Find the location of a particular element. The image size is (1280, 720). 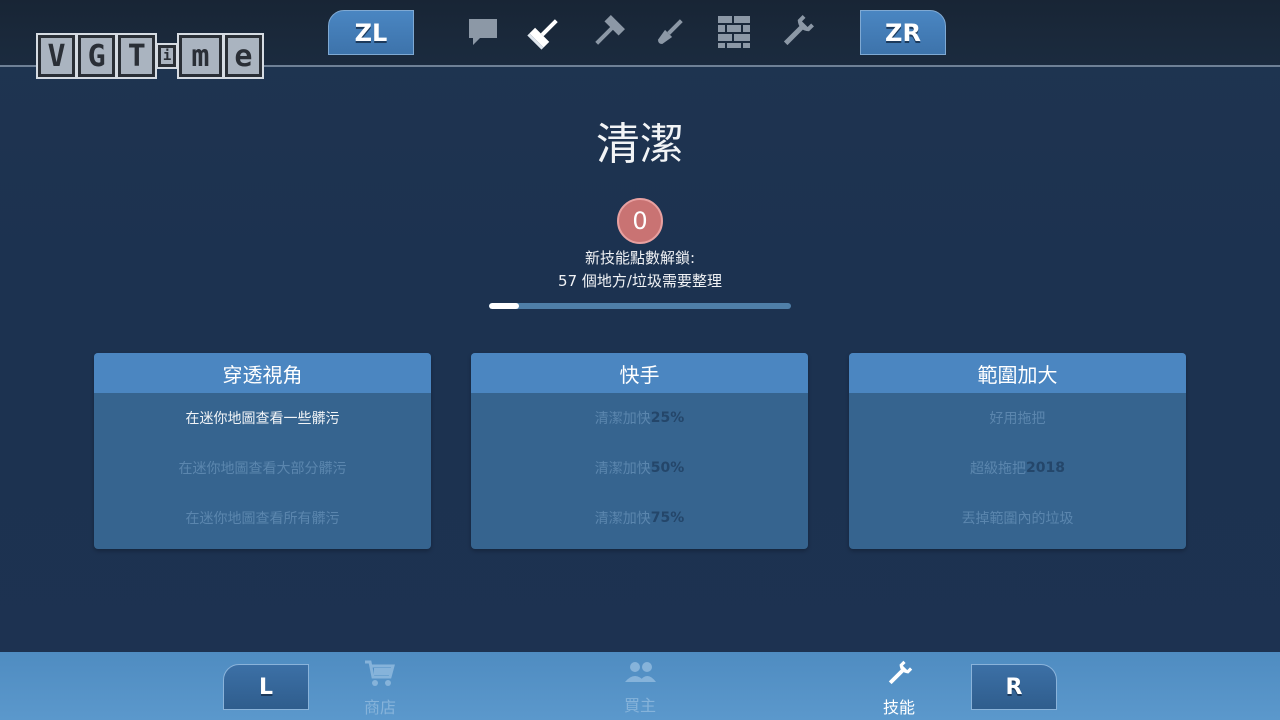

skill-tier: 丟掉範圍內的垃圾 is located at coordinates (1017, 518).